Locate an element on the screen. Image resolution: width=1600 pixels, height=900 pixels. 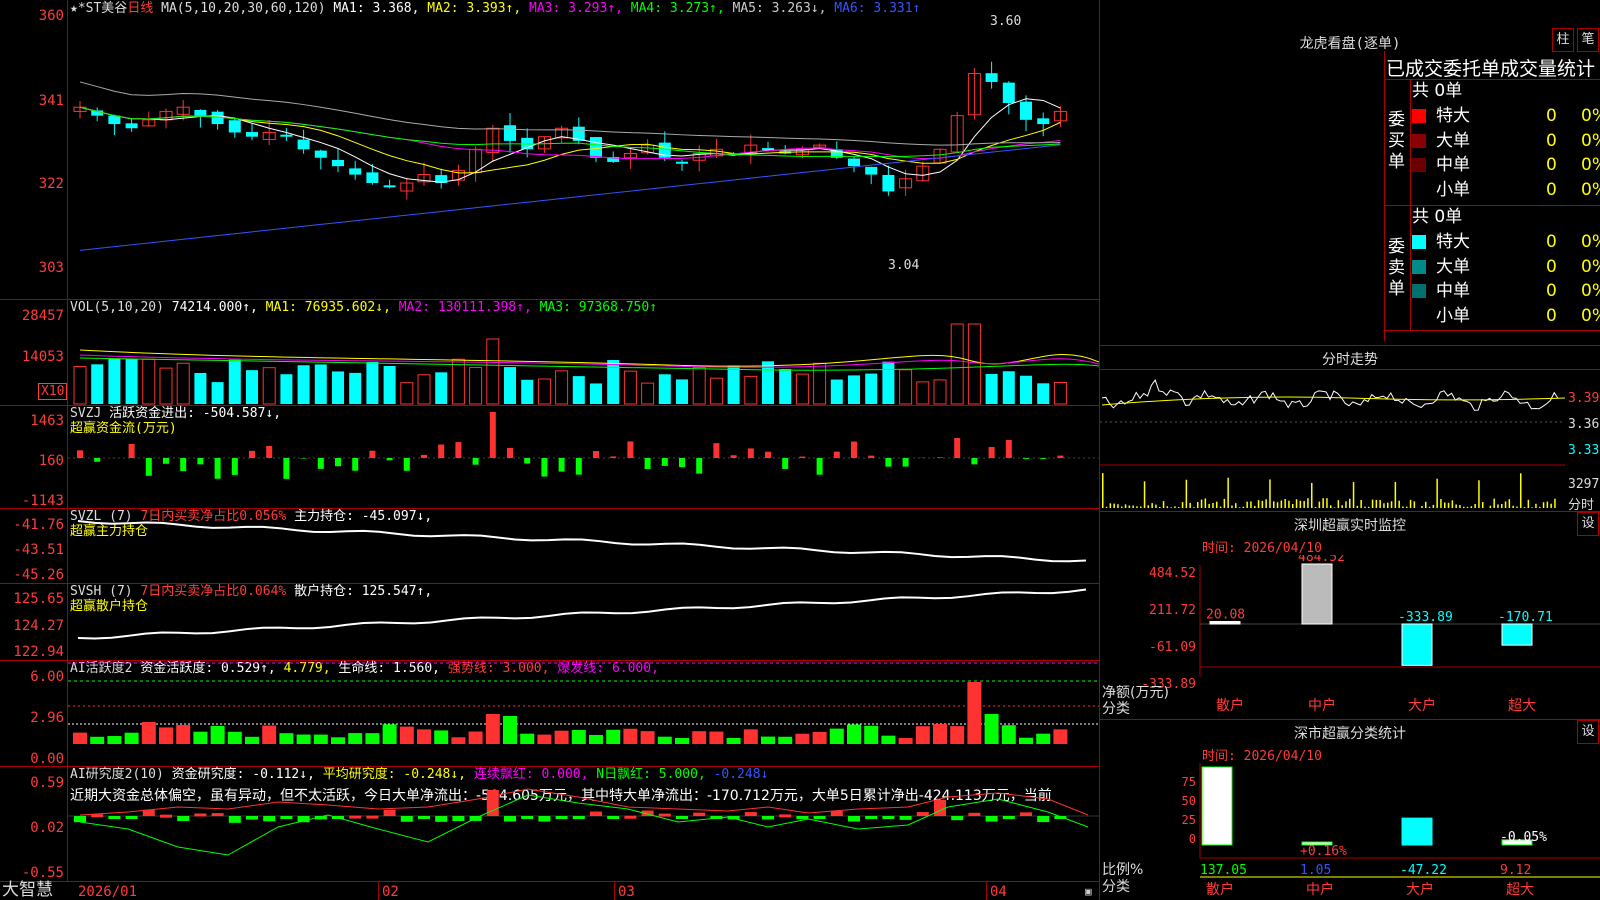
main-position-chart is located at coordinates (583, 546).